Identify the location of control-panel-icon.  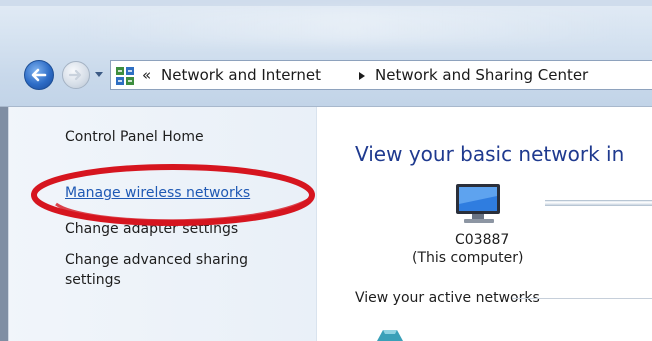
(125, 76).